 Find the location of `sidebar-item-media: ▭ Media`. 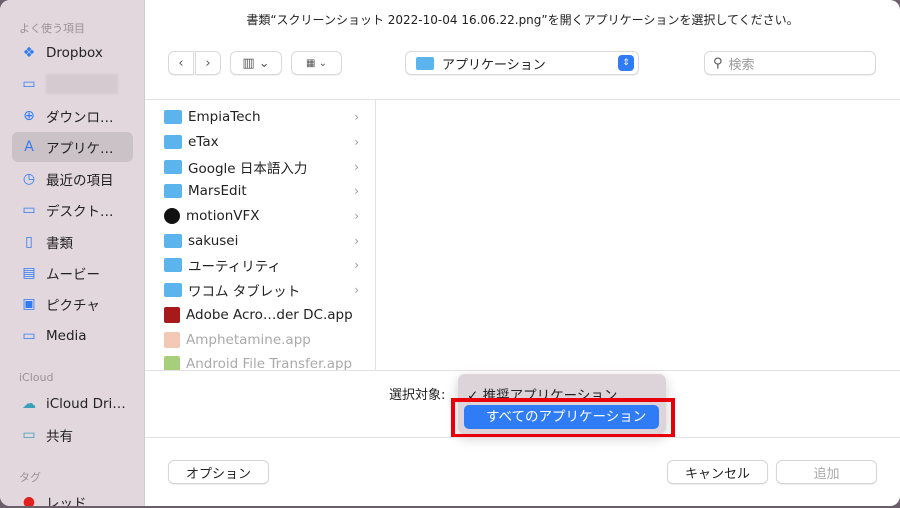

sidebar-item-media: ▭ Media is located at coordinates (72, 336).